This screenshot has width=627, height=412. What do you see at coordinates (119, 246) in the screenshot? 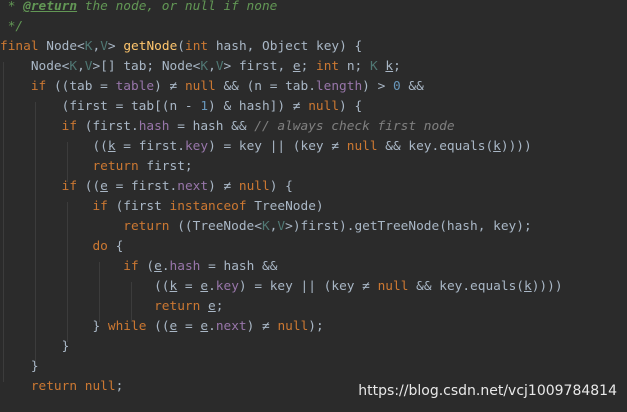
I see `code-token: {` at bounding box center [119, 246].